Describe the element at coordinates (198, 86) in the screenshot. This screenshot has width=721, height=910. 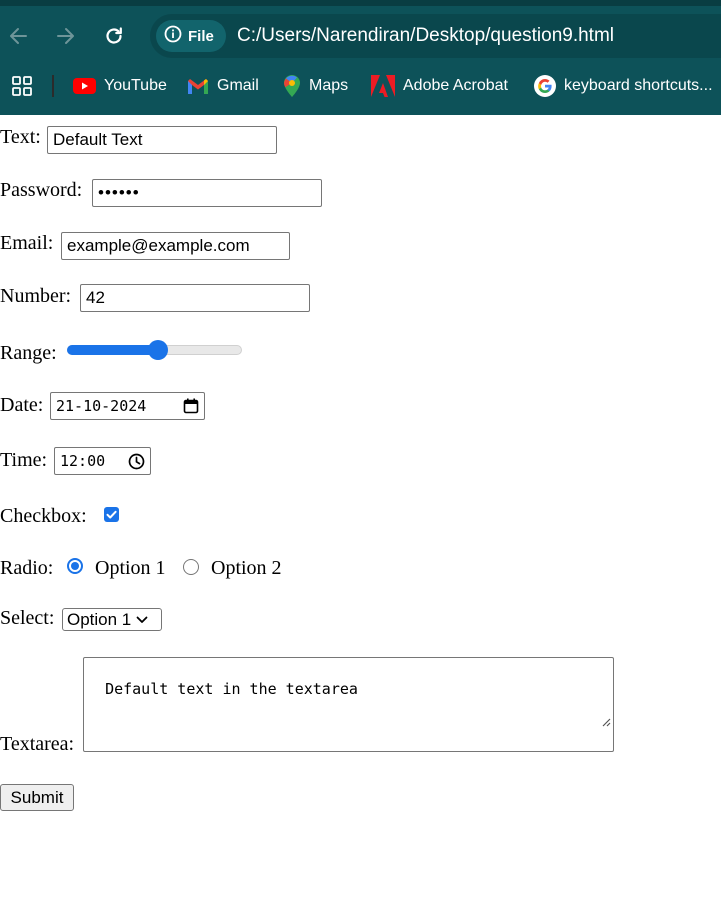
I see `gmail-icon` at that location.